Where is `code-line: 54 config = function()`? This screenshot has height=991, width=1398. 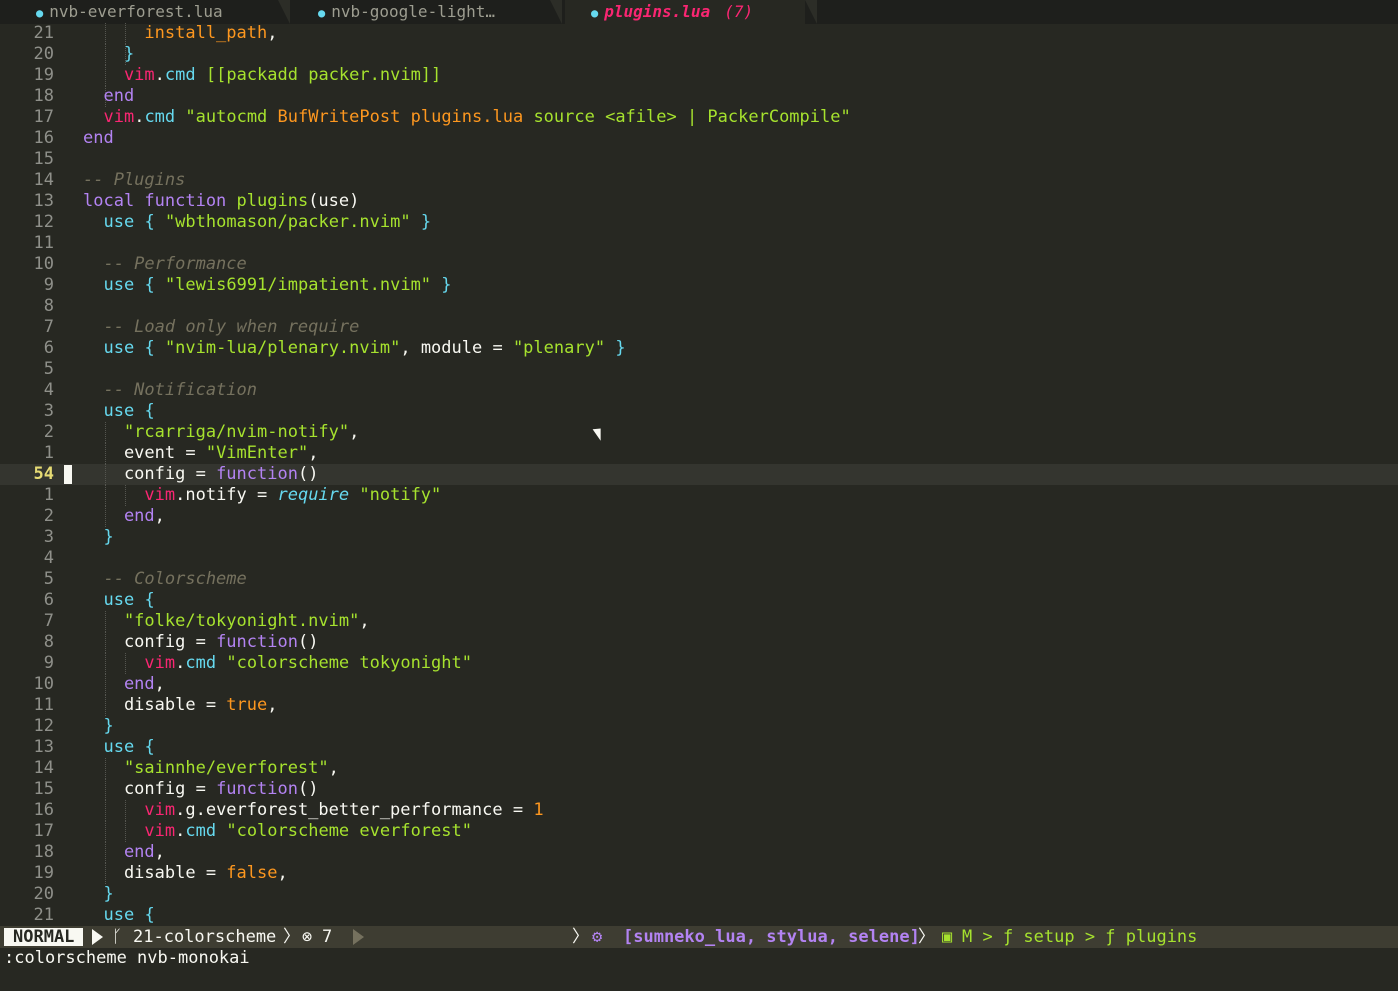 code-line: 54 config = function() is located at coordinates (699, 474).